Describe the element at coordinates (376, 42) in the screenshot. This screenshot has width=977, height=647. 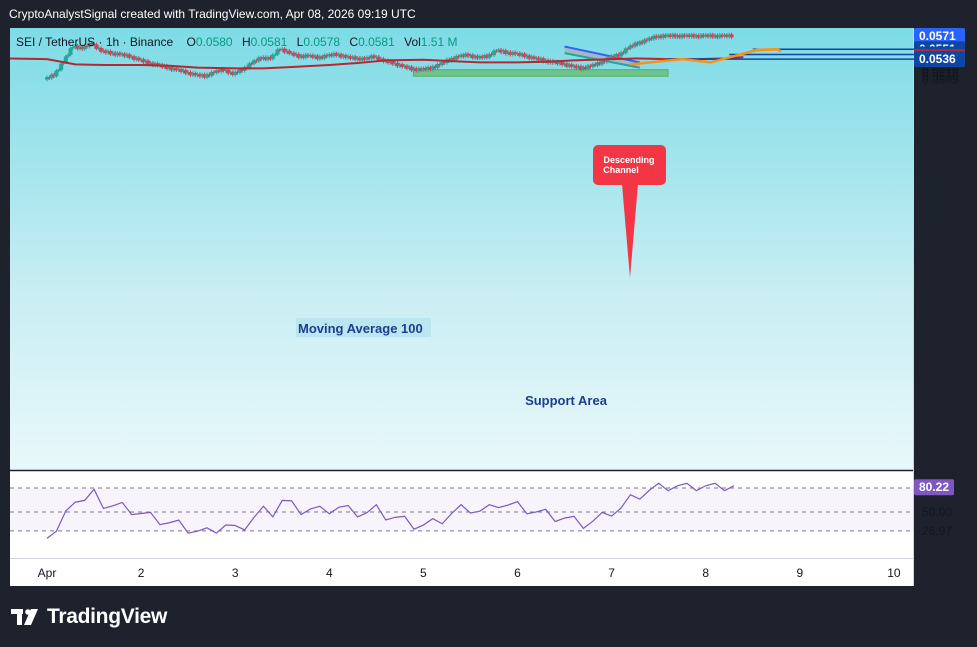
I see `legend-c-value: 0.0581` at that location.